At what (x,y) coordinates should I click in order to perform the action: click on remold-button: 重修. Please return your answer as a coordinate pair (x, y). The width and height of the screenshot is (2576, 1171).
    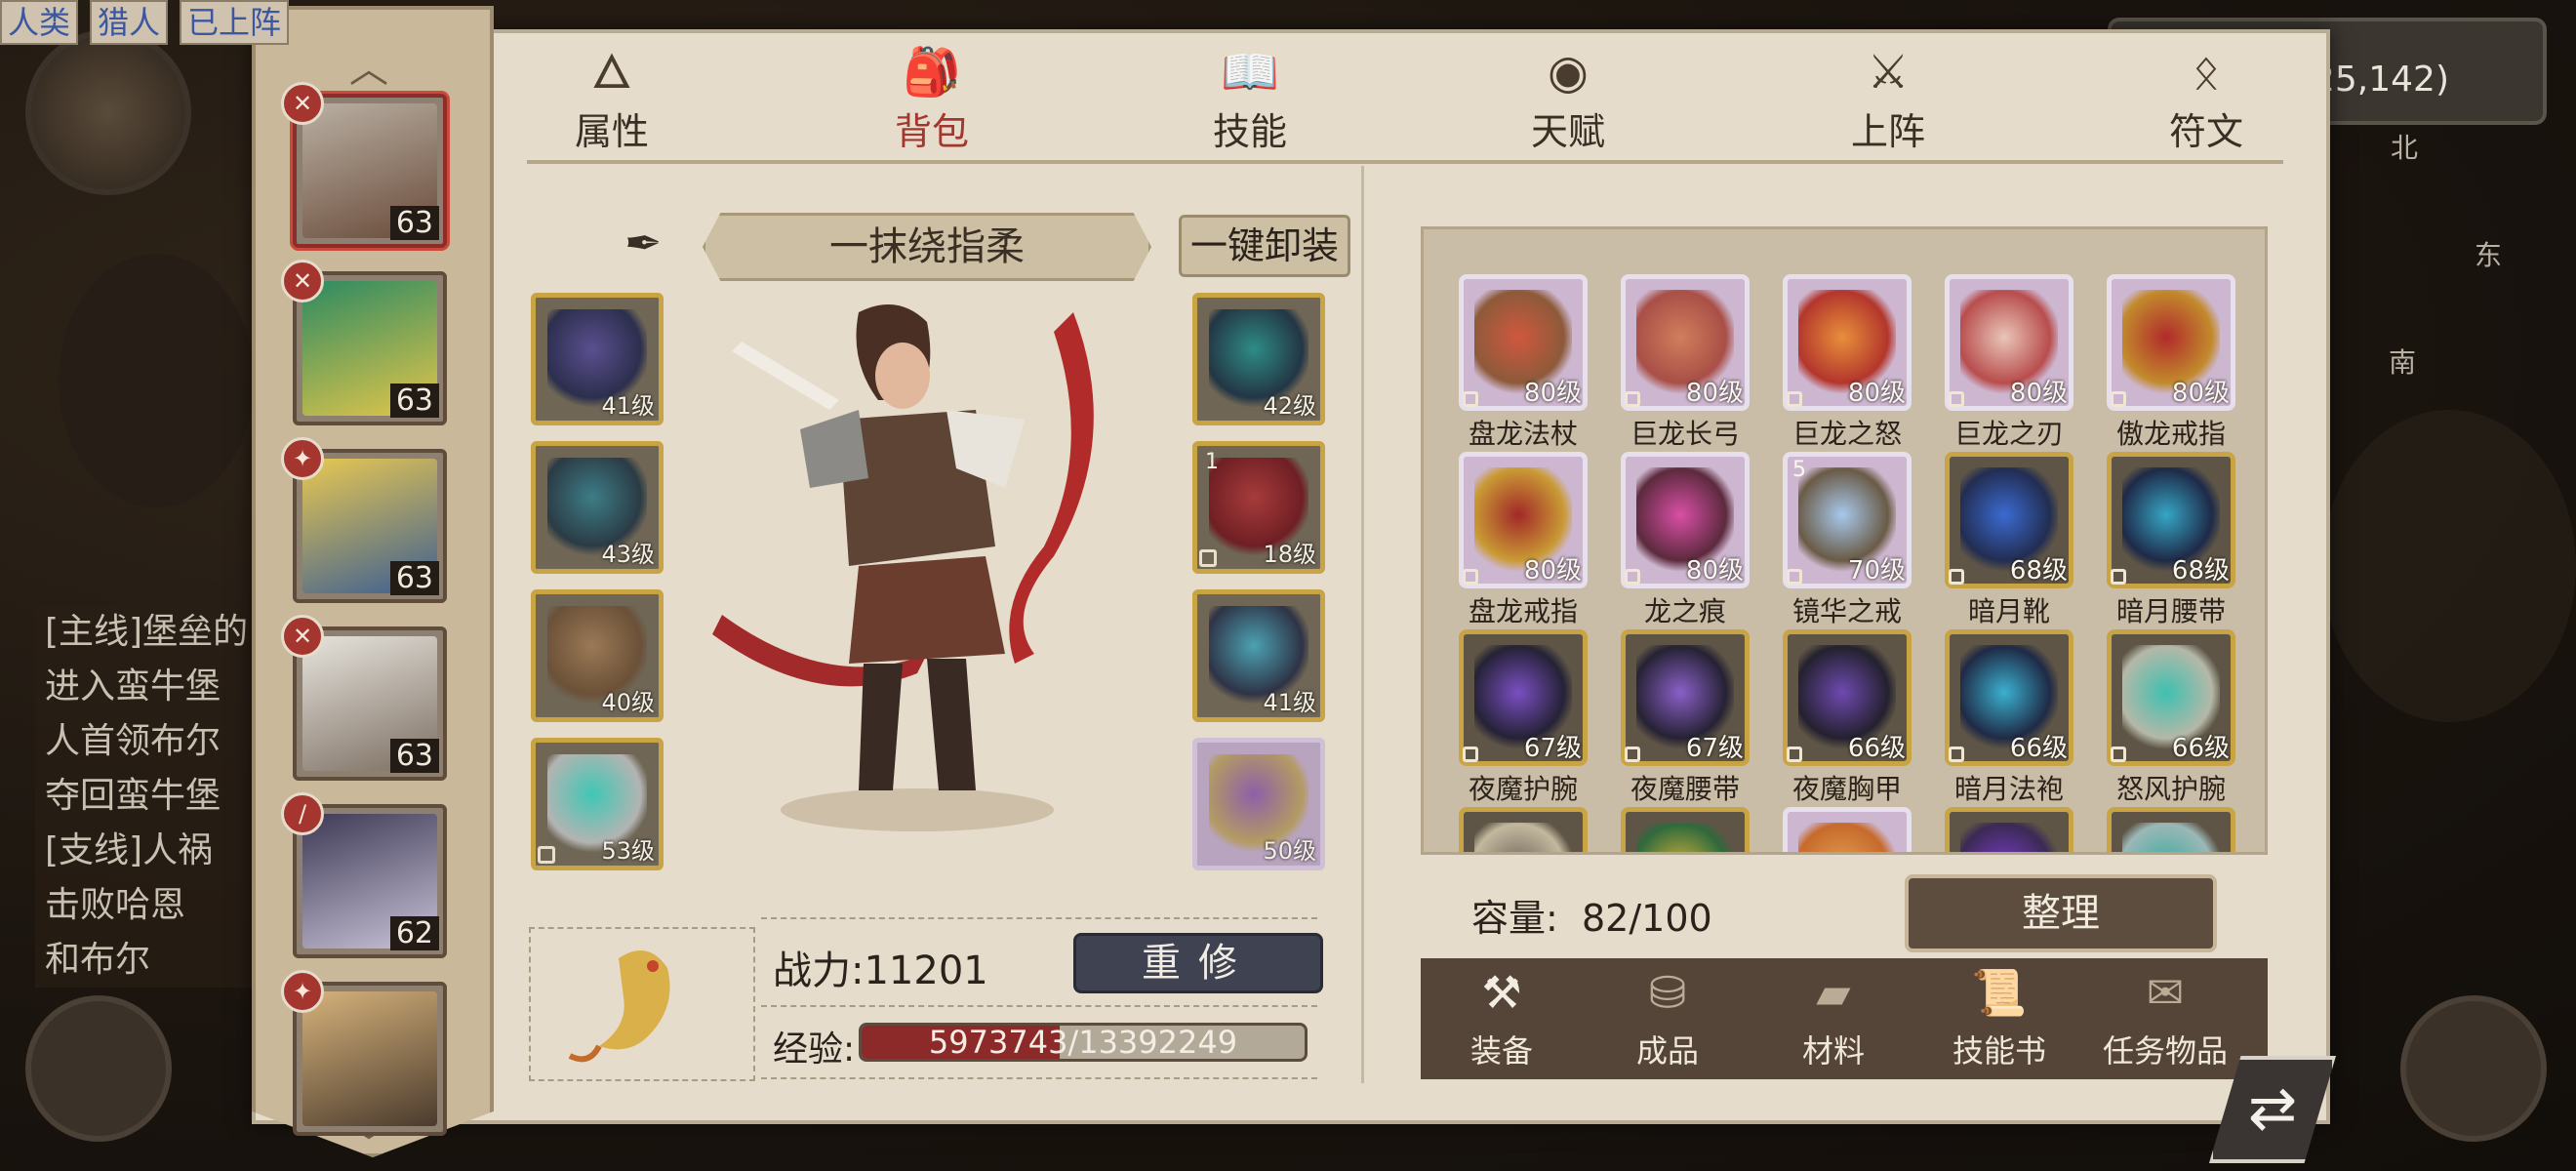
    Looking at the image, I should click on (1198, 963).